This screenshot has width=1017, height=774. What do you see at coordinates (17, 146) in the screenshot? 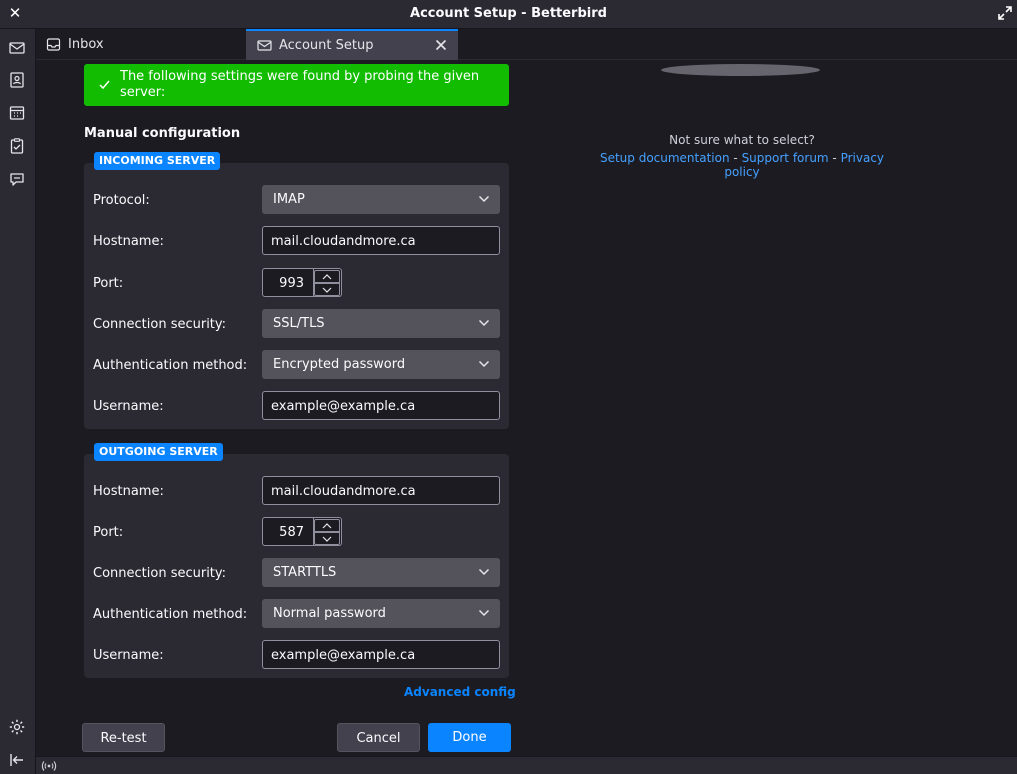
I see `tasks-icon` at bounding box center [17, 146].